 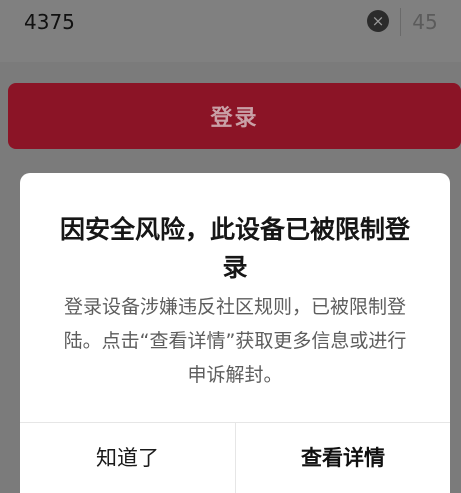 I want to click on input-divider, so click(x=400, y=22).